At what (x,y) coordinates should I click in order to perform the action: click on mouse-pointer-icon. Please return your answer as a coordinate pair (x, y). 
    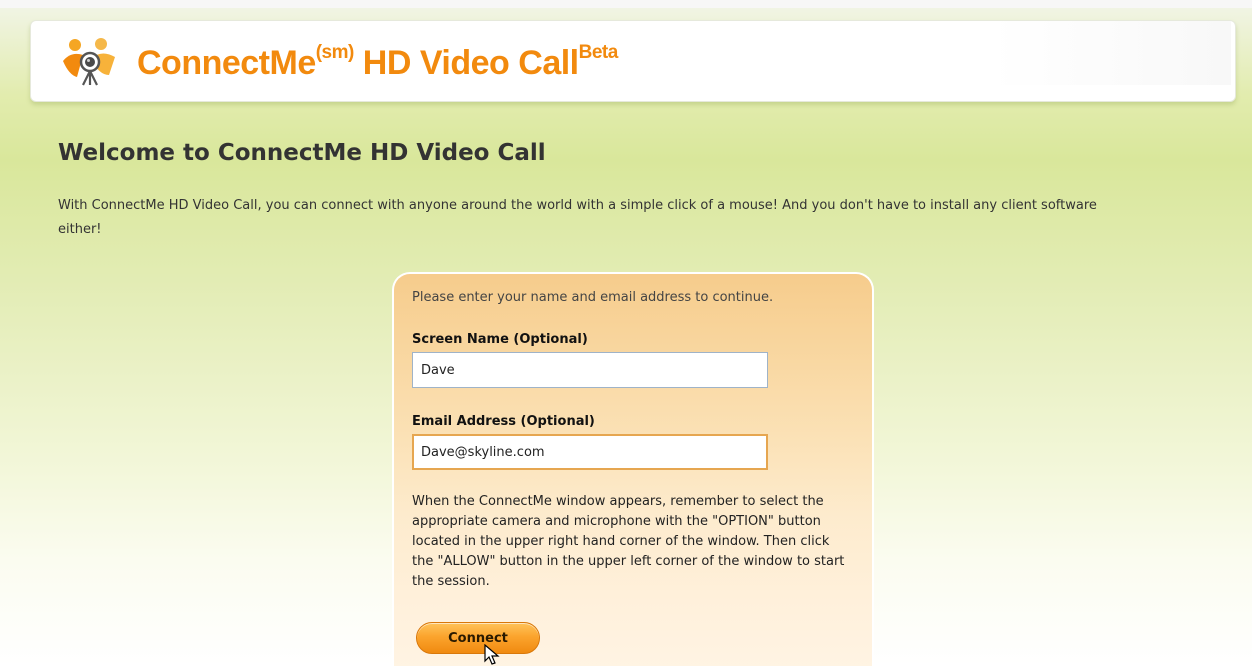
    Looking at the image, I should click on (492, 654).